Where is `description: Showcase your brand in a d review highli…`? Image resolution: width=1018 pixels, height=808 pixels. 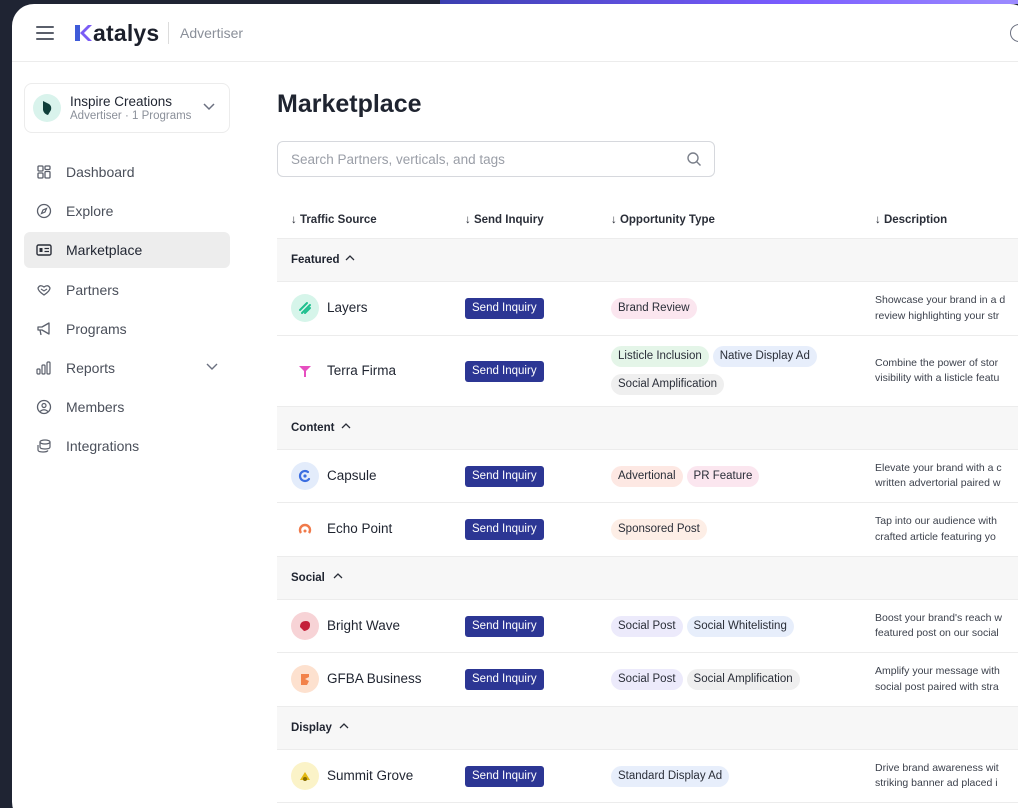 description: Showcase your brand in a d review highli… is located at coordinates (946, 308).